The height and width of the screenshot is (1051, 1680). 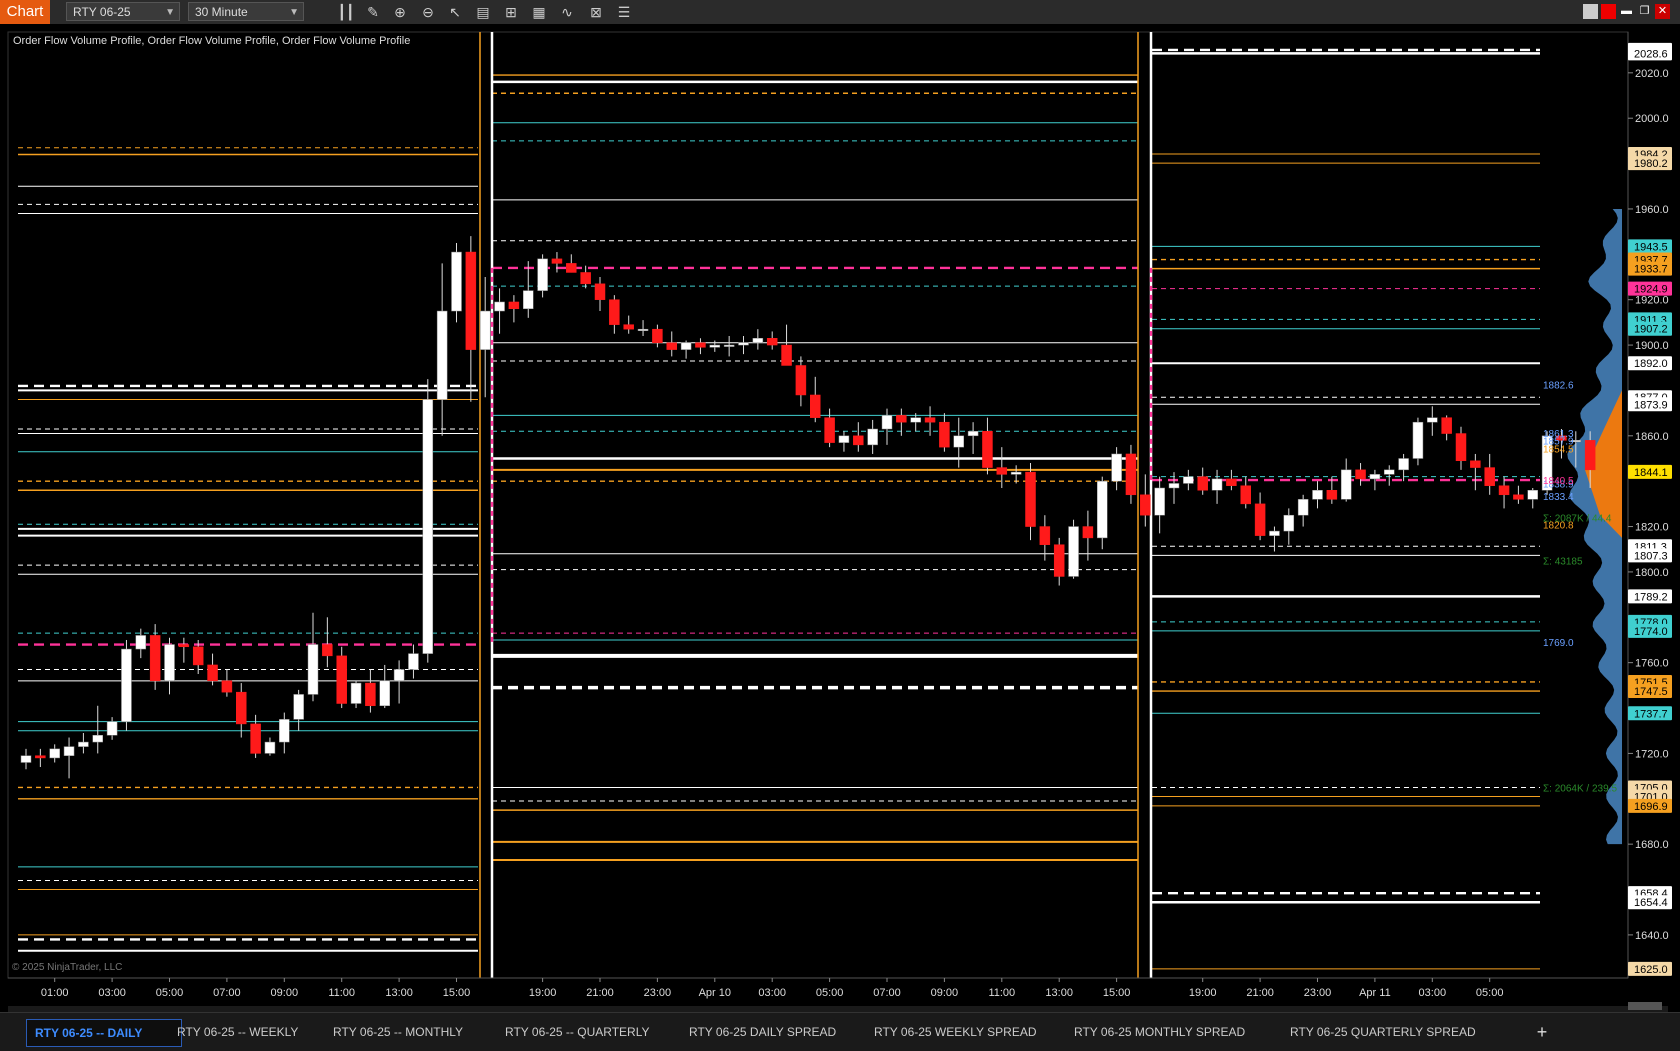 What do you see at coordinates (483, 12) in the screenshot?
I see `properties-icon: ▤` at bounding box center [483, 12].